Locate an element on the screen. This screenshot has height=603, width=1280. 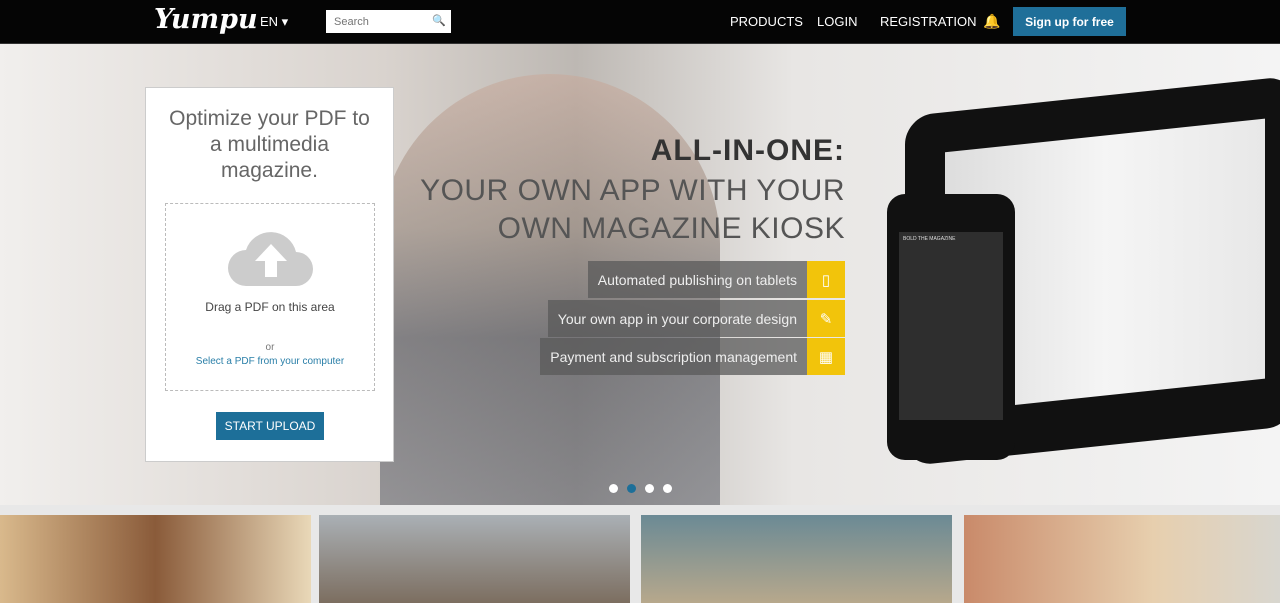
hero-headline: ALL-IN-ONE: is located at coordinates (747, 150).